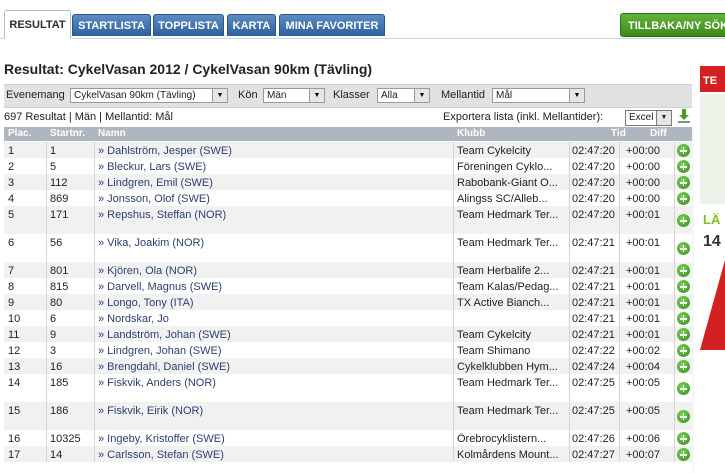 This screenshot has width=725, height=473. I want to click on runner-name-link: » Lindgren, Johan (SWE), so click(160, 351).